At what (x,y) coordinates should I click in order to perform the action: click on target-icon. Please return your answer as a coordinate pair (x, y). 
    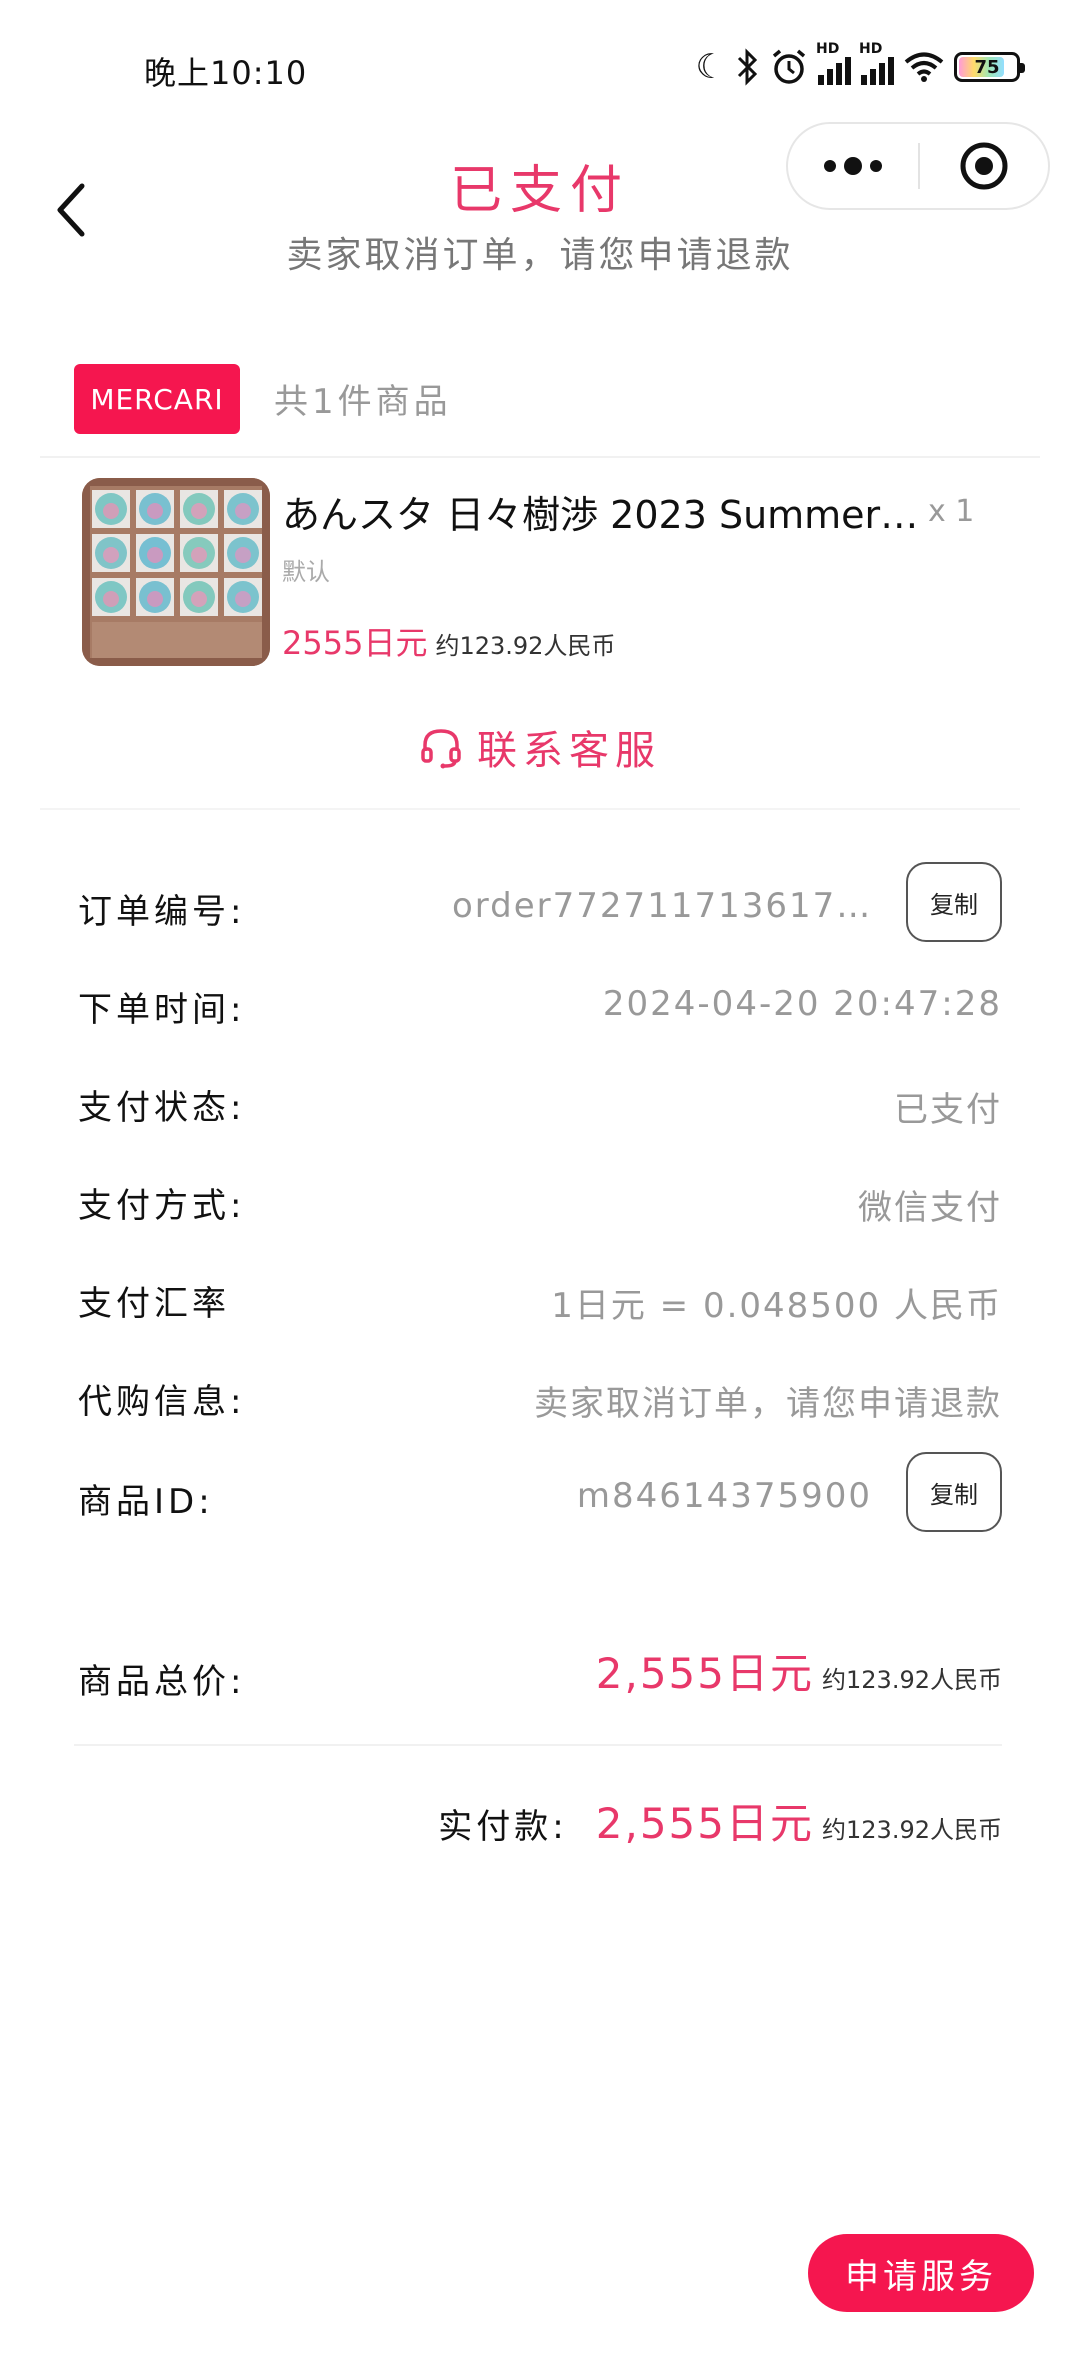
    Looking at the image, I should click on (984, 166).